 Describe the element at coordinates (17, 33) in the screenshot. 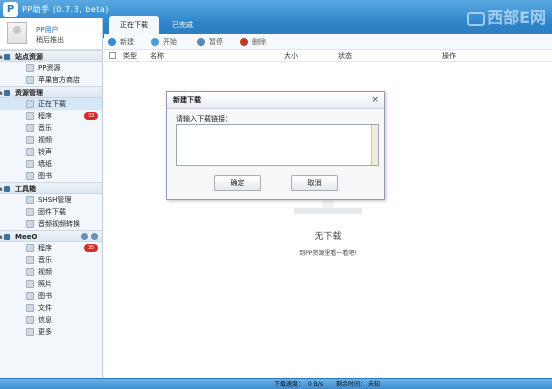

I see `avatar` at that location.